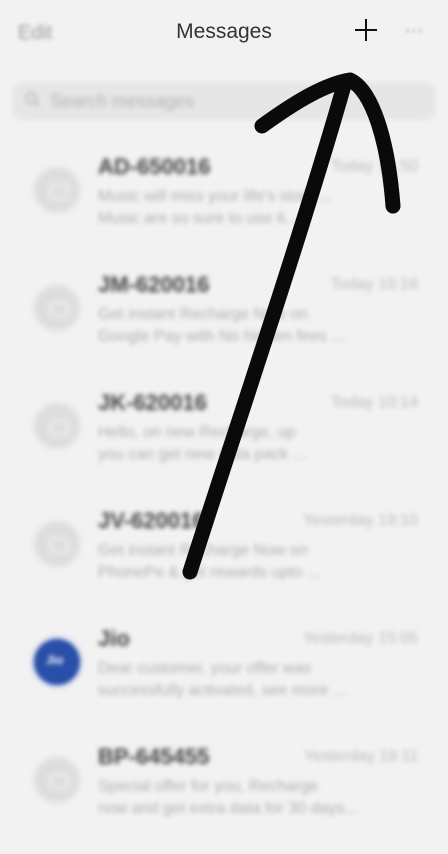  I want to click on timestamp: Yesterday 15:05, so click(360, 638).